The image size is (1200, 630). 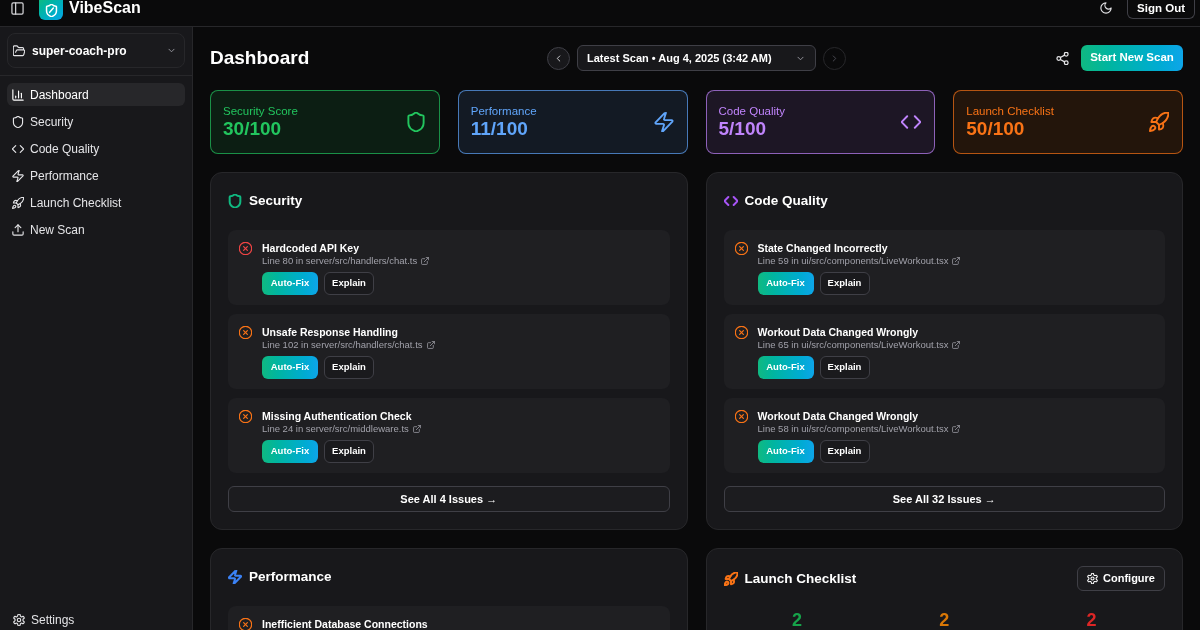 What do you see at coordinates (499, 129) in the screenshot?
I see `score-value: 11/100` at bounding box center [499, 129].